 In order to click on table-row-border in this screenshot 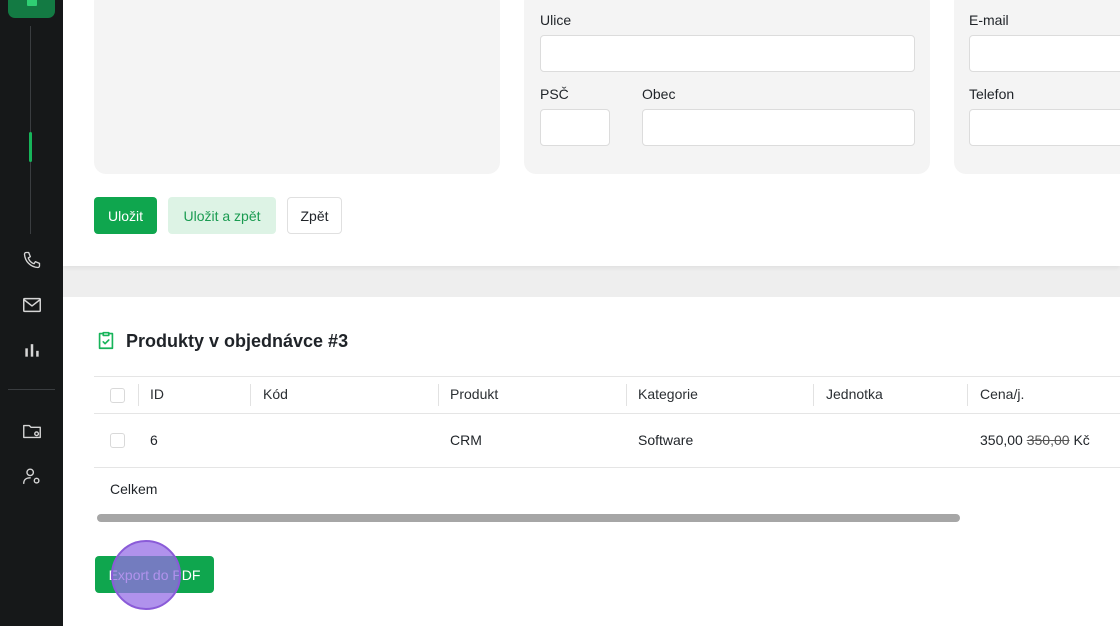, I will do `click(607, 467)`.